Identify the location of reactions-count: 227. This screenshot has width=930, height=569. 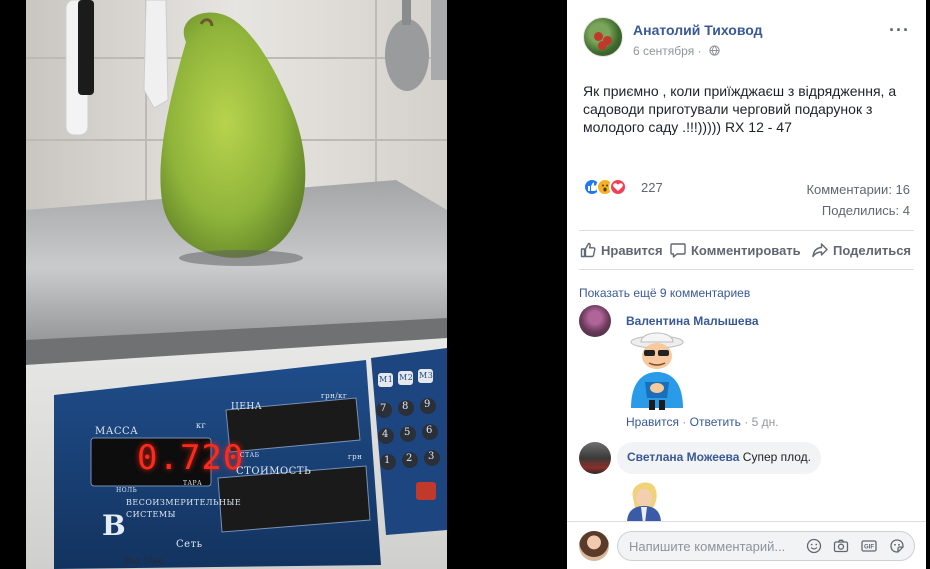
(652, 187).